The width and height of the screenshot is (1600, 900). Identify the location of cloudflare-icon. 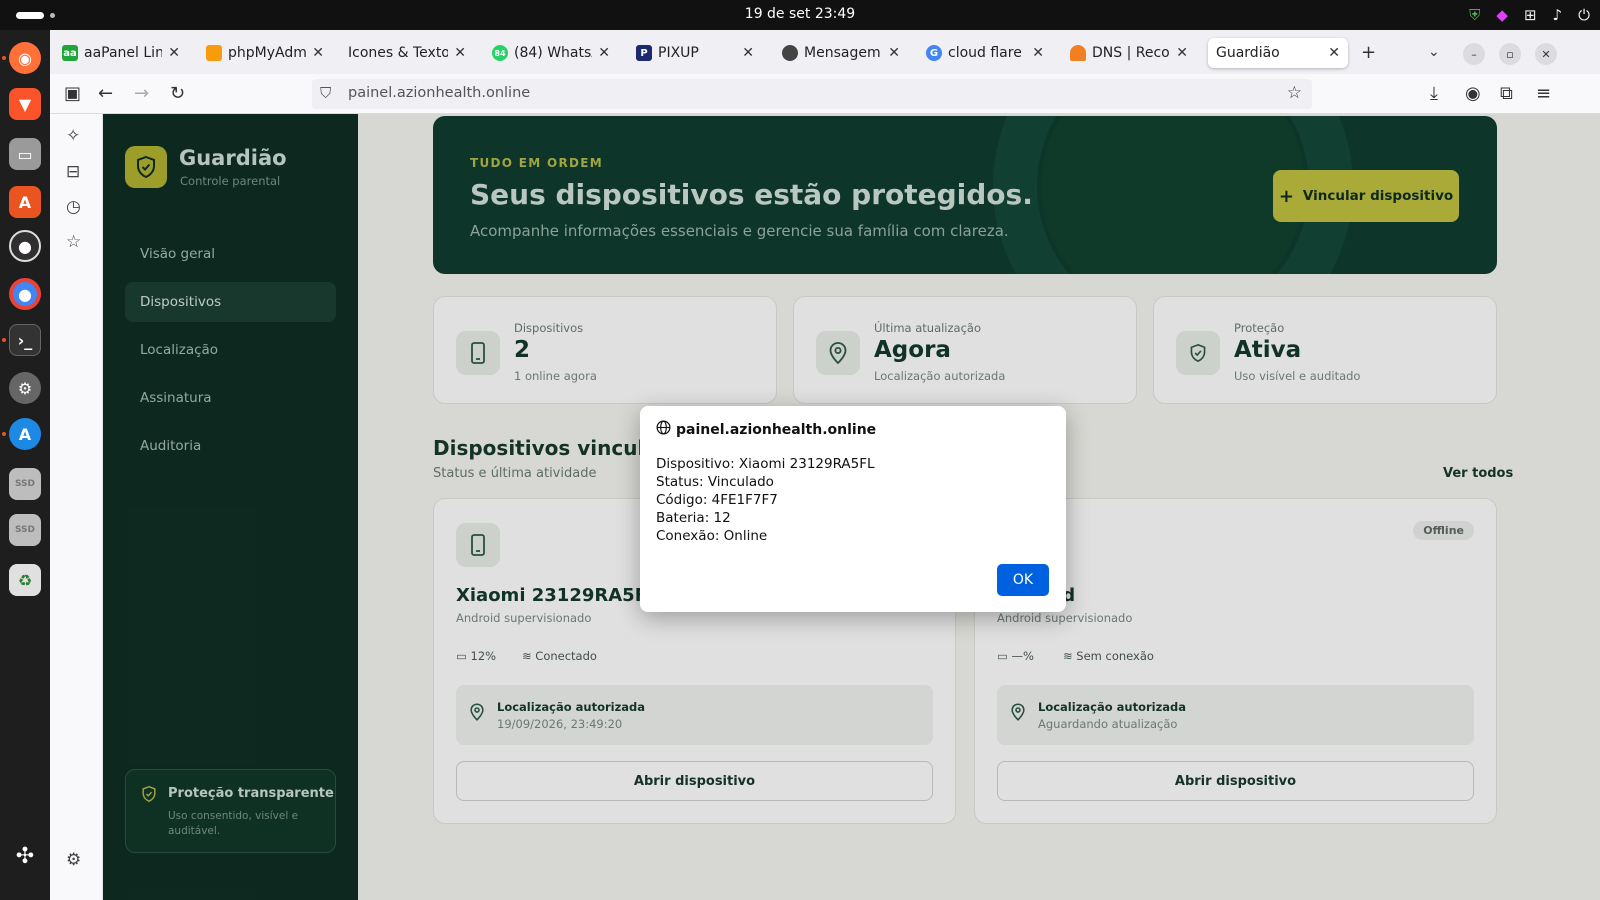
(1078, 53).